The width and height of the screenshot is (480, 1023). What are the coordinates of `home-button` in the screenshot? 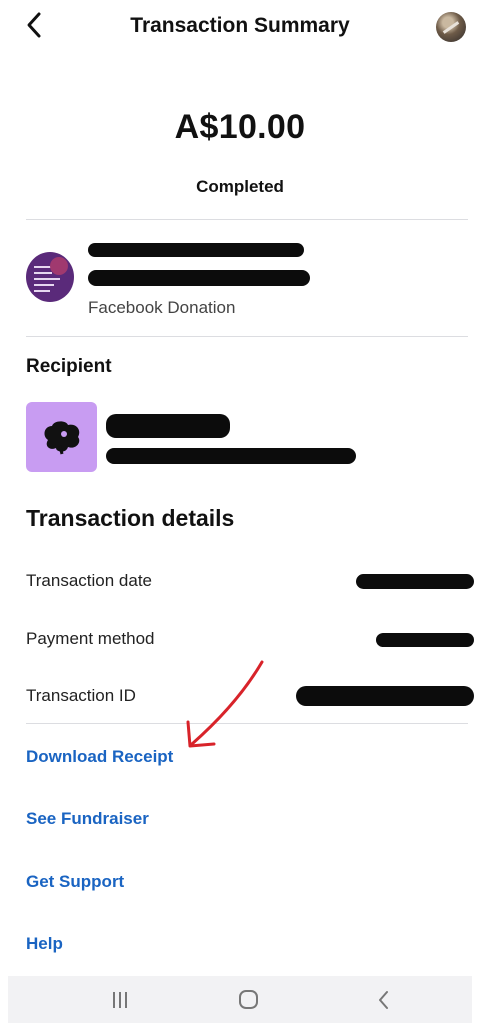 It's located at (248, 1000).